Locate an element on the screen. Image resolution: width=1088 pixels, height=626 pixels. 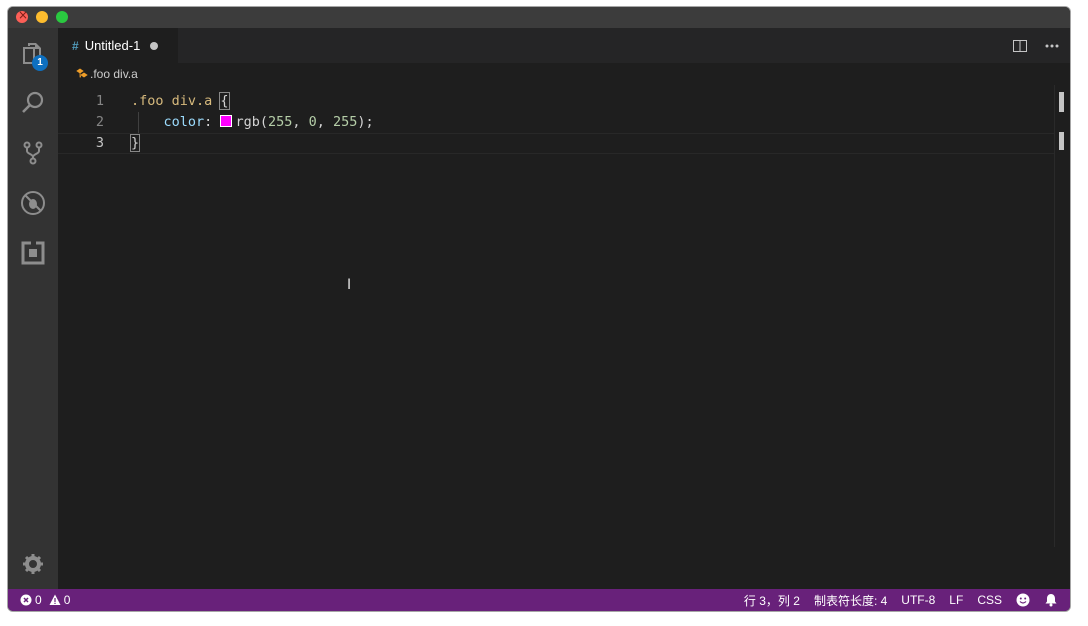
search-icon is located at coordinates (33, 103).